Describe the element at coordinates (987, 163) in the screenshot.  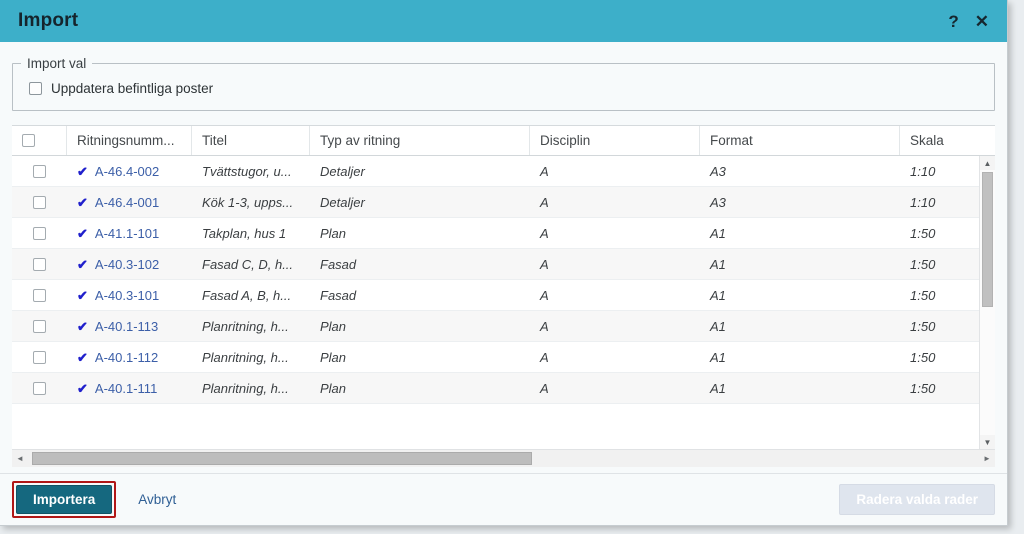
I see `scroll-up-arrow-icon: ▲` at that location.